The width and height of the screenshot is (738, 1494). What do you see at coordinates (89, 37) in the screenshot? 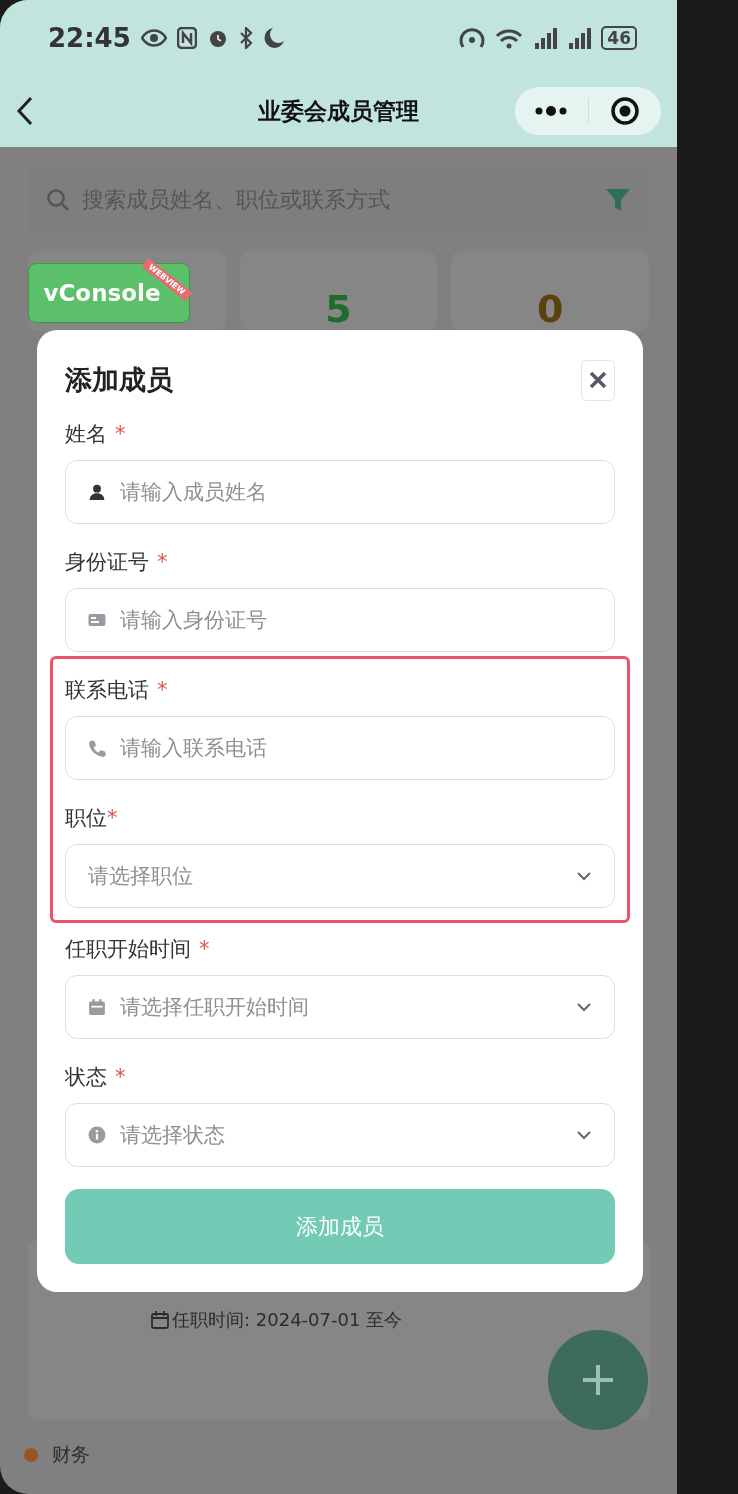
I see `status-time: 22:45` at bounding box center [89, 37].